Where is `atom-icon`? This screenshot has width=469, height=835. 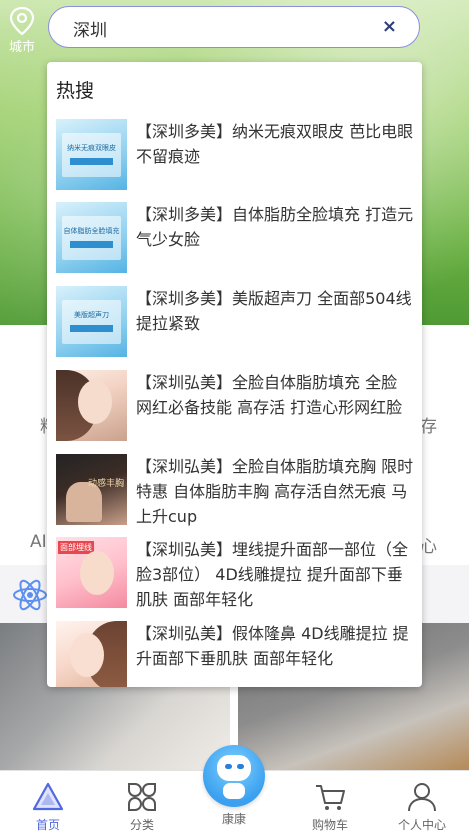 atom-icon is located at coordinates (30, 595).